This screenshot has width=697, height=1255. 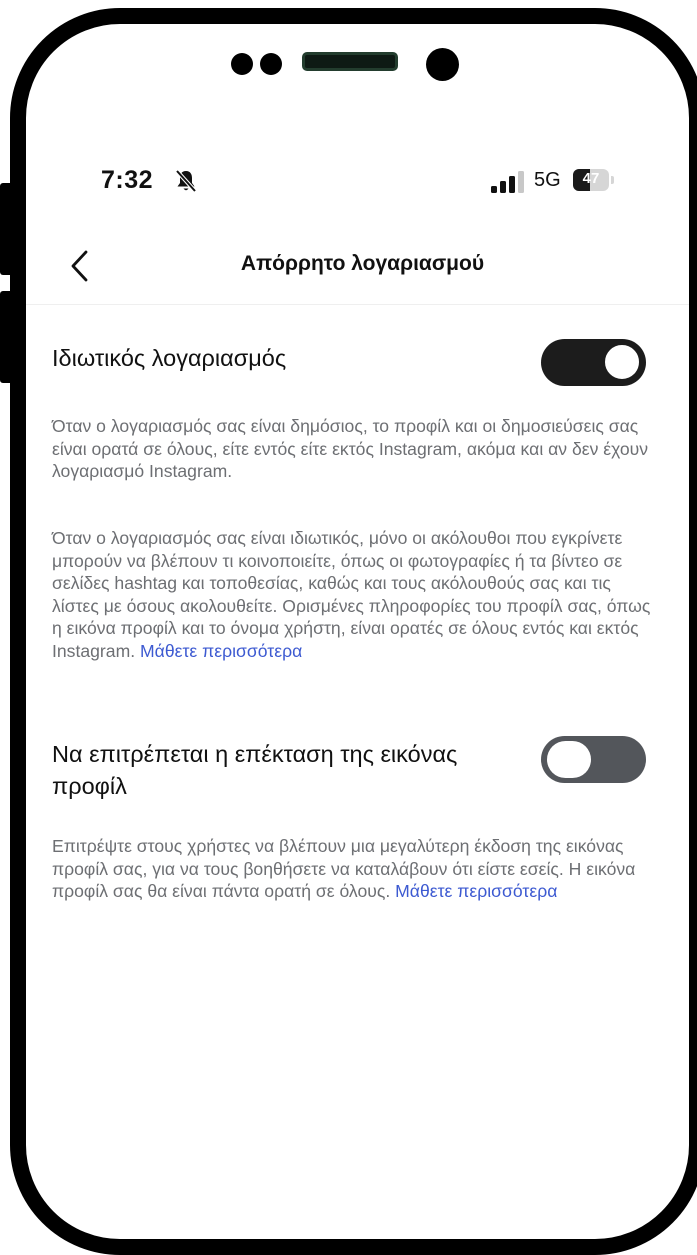 I want to click on battery-icon: 47, so click(x=594, y=180).